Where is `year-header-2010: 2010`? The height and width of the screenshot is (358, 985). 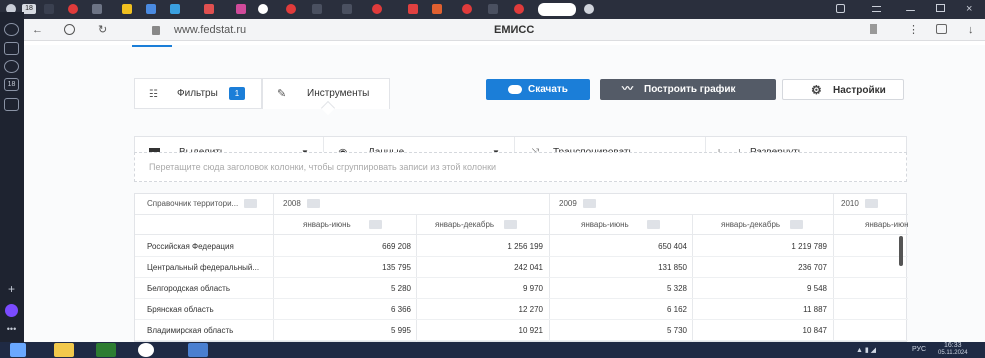 year-header-2010: 2010 is located at coordinates (859, 204).